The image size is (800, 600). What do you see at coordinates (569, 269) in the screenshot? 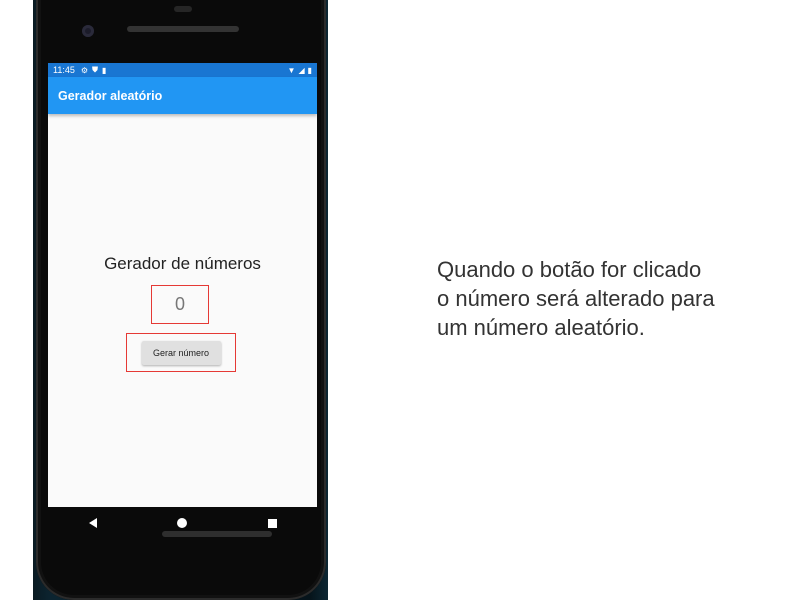
I see `caption-line: Quando o botão for clicado` at bounding box center [569, 269].